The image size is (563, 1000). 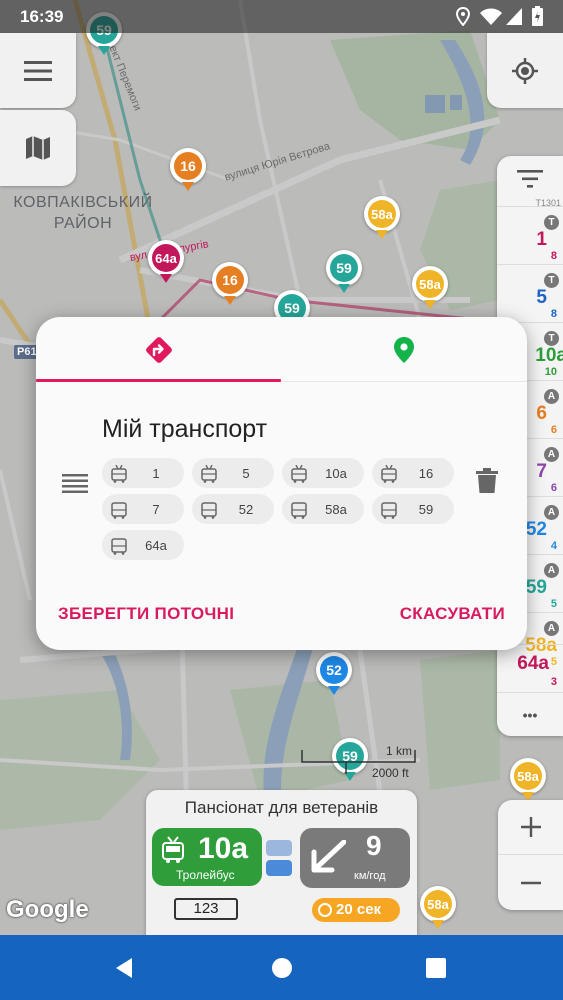 I want to click on tab-stops, so click(x=403, y=350).